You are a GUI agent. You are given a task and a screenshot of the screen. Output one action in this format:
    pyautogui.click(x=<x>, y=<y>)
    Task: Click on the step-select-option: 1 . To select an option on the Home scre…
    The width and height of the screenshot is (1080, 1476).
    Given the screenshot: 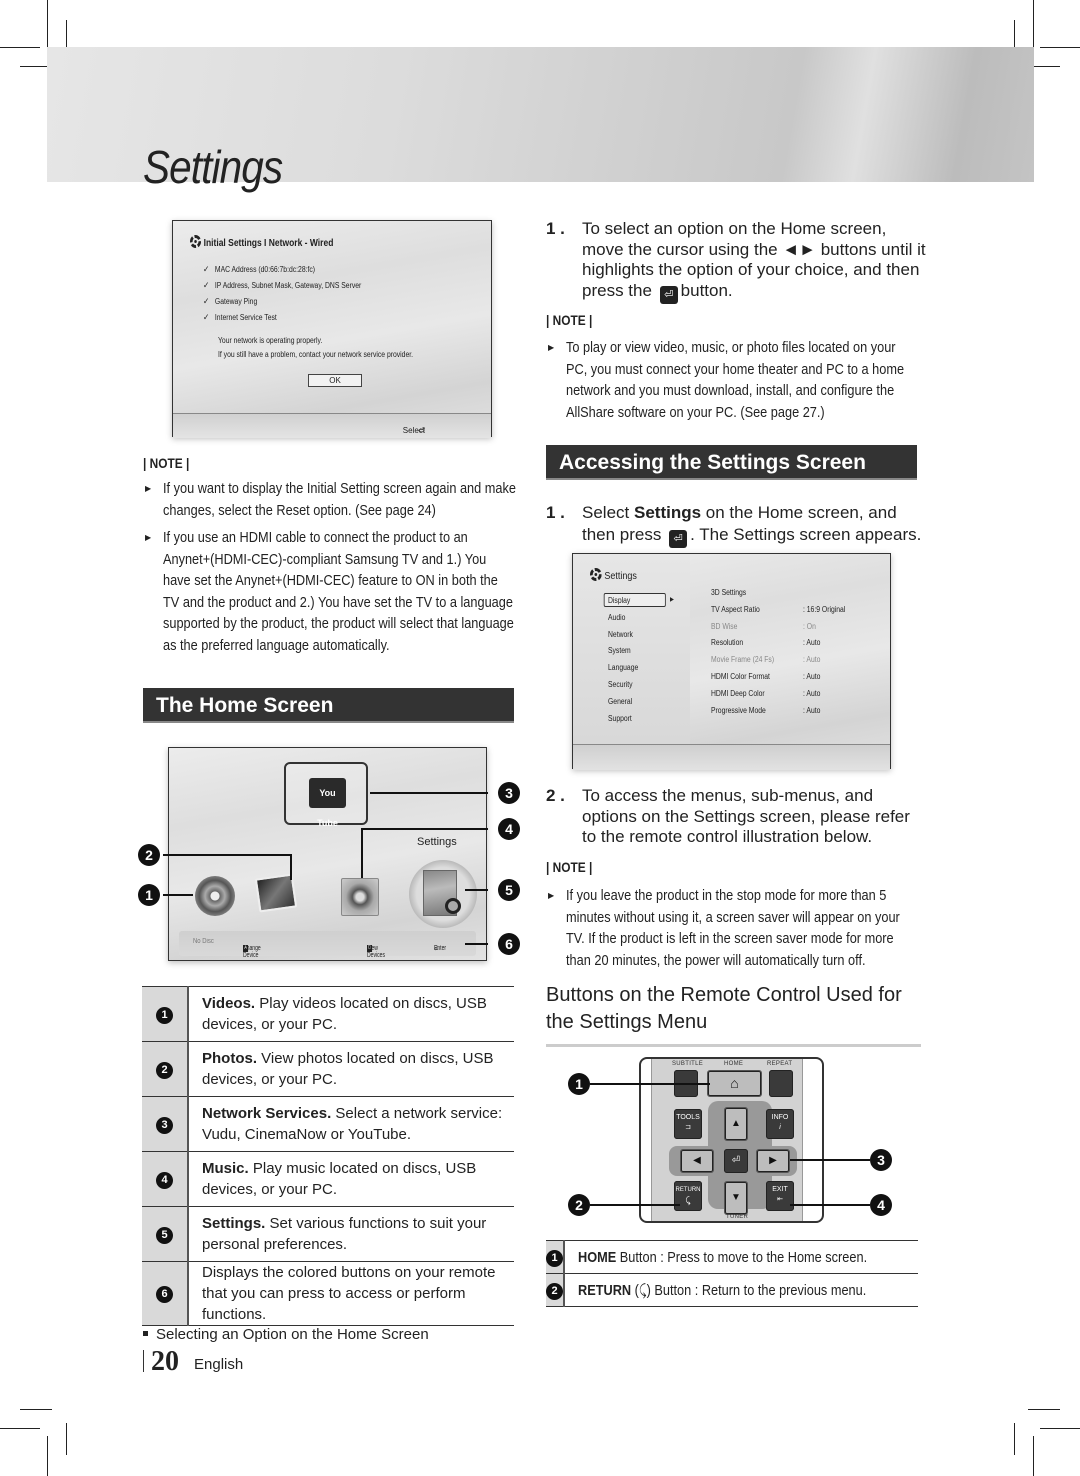 What is the action you would take?
    pyautogui.click(x=736, y=261)
    